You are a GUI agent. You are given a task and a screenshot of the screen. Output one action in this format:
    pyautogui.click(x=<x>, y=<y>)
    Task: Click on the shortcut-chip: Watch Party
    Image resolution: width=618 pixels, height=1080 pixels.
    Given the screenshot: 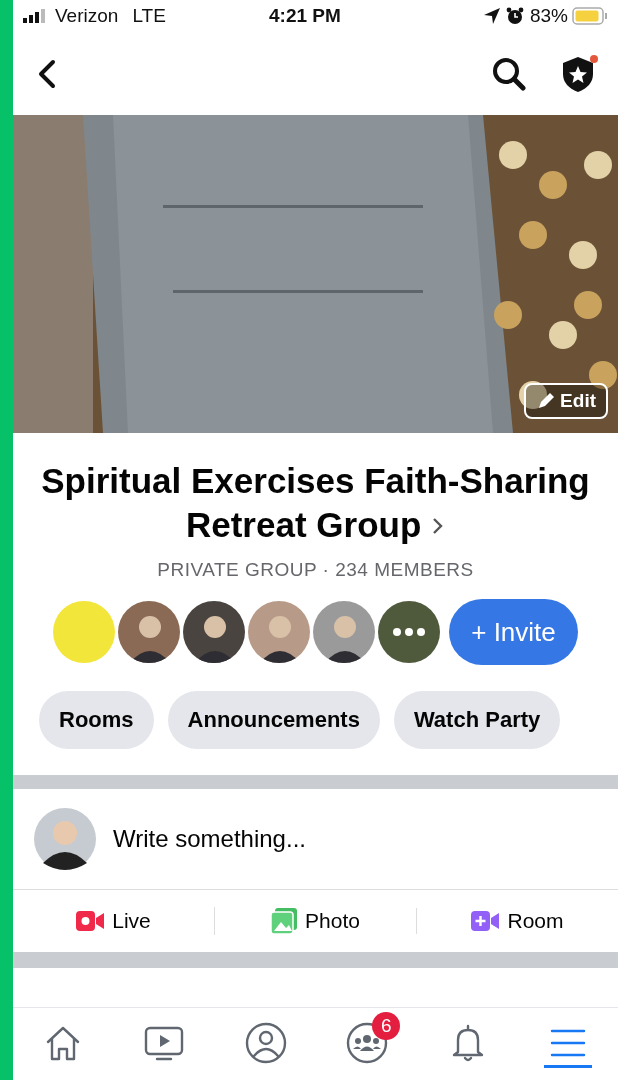 What is the action you would take?
    pyautogui.click(x=477, y=720)
    